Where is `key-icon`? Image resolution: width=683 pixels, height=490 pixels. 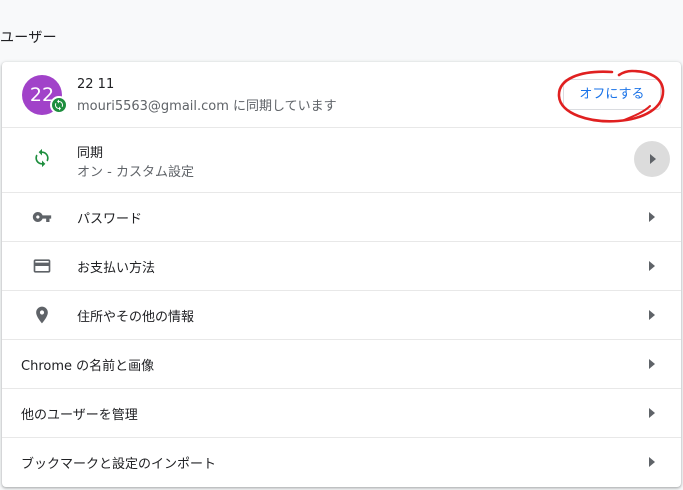
key-icon is located at coordinates (42, 217).